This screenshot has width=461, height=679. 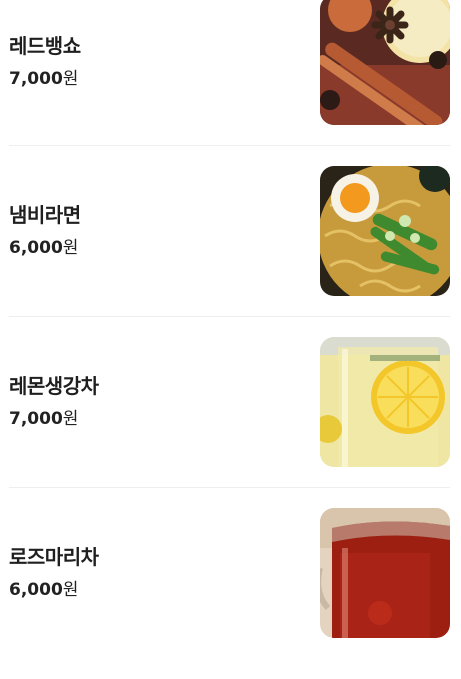 I want to click on lemon-ginger-tea-photo, so click(x=385, y=402).